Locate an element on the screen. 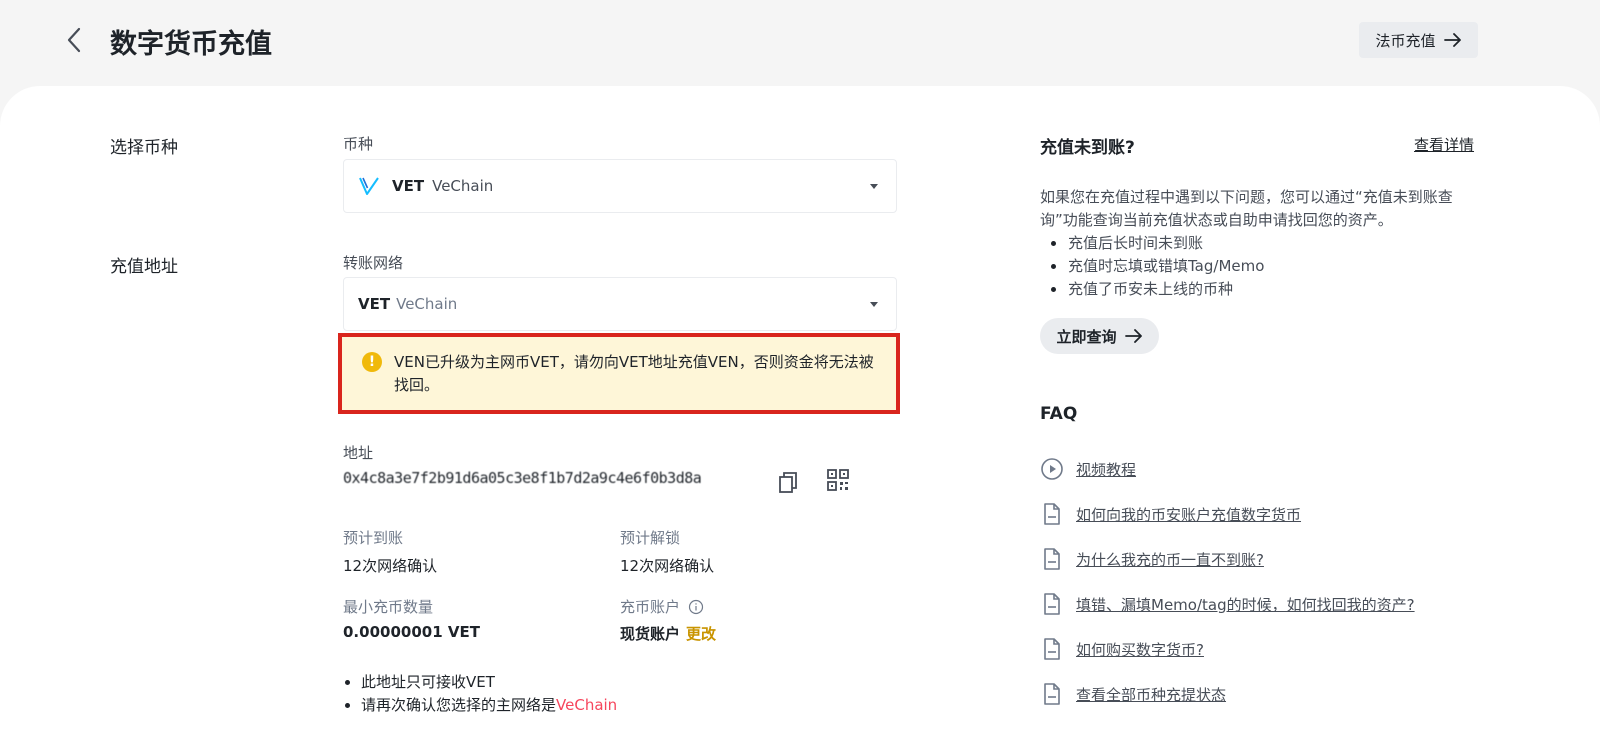 The width and height of the screenshot is (1600, 745). deposit-account-value-group: 现货账户 更改 is located at coordinates (668, 633).